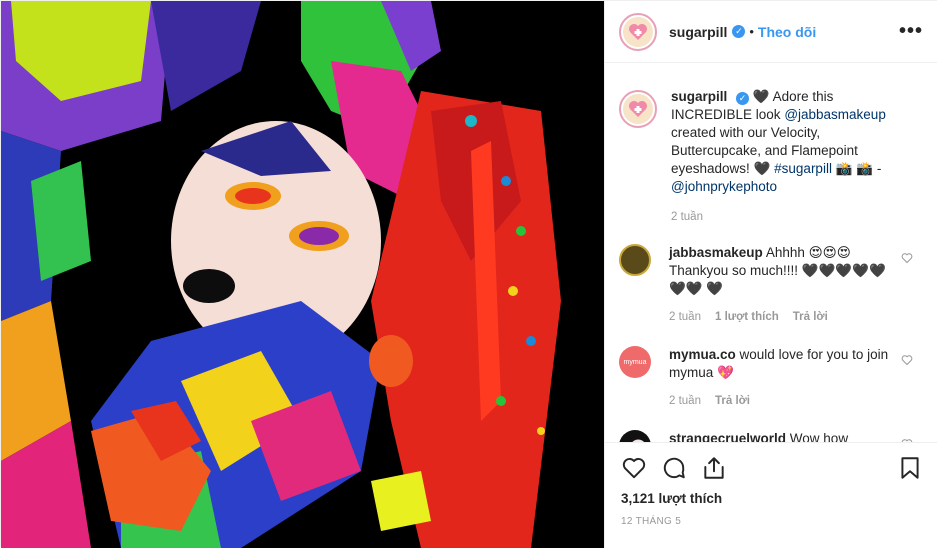 This screenshot has height=548, width=937. What do you see at coordinates (674, 468) in the screenshot?
I see `comment-icon` at bounding box center [674, 468].